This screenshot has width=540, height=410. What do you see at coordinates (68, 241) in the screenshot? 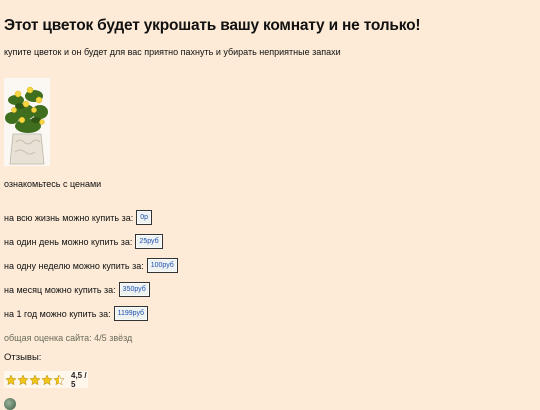
I see `price-label: на один день можно купить за:` at bounding box center [68, 241].